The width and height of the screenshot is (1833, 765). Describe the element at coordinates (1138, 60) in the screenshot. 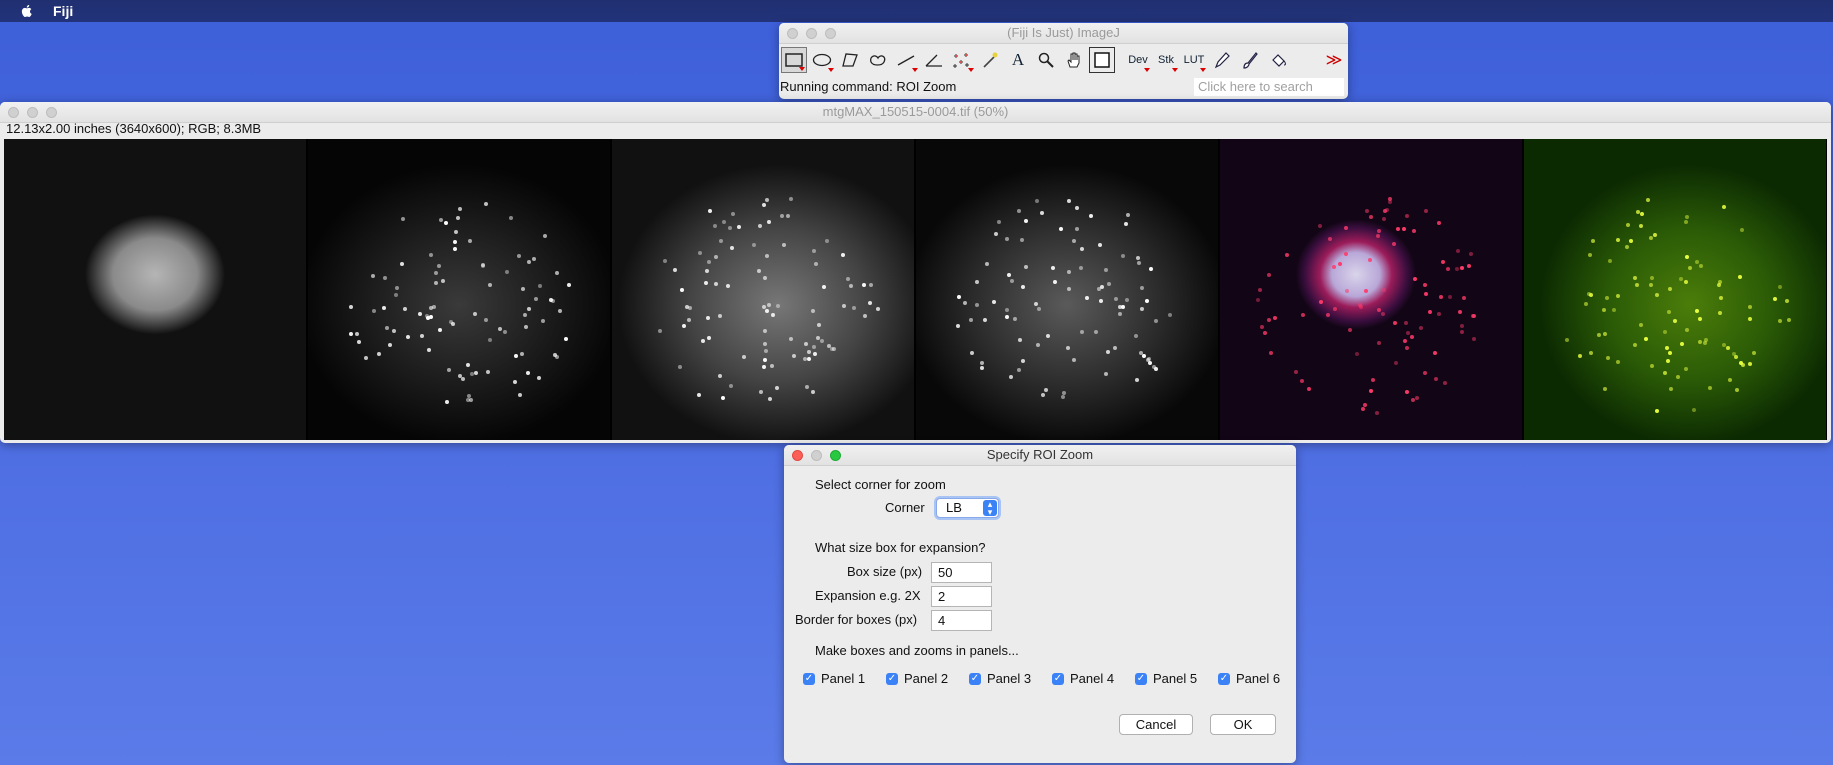

I see `dev-tool: Dev` at that location.